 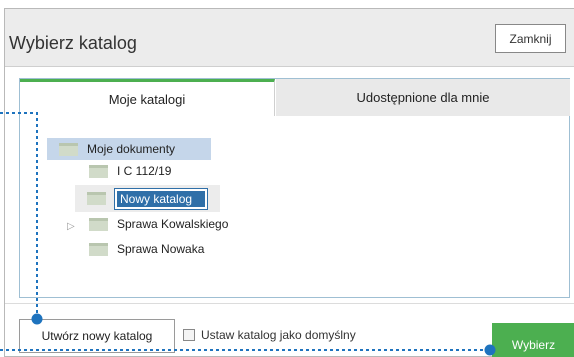 I want to click on tree-item: Sprawa Nowaka, so click(x=146, y=249).